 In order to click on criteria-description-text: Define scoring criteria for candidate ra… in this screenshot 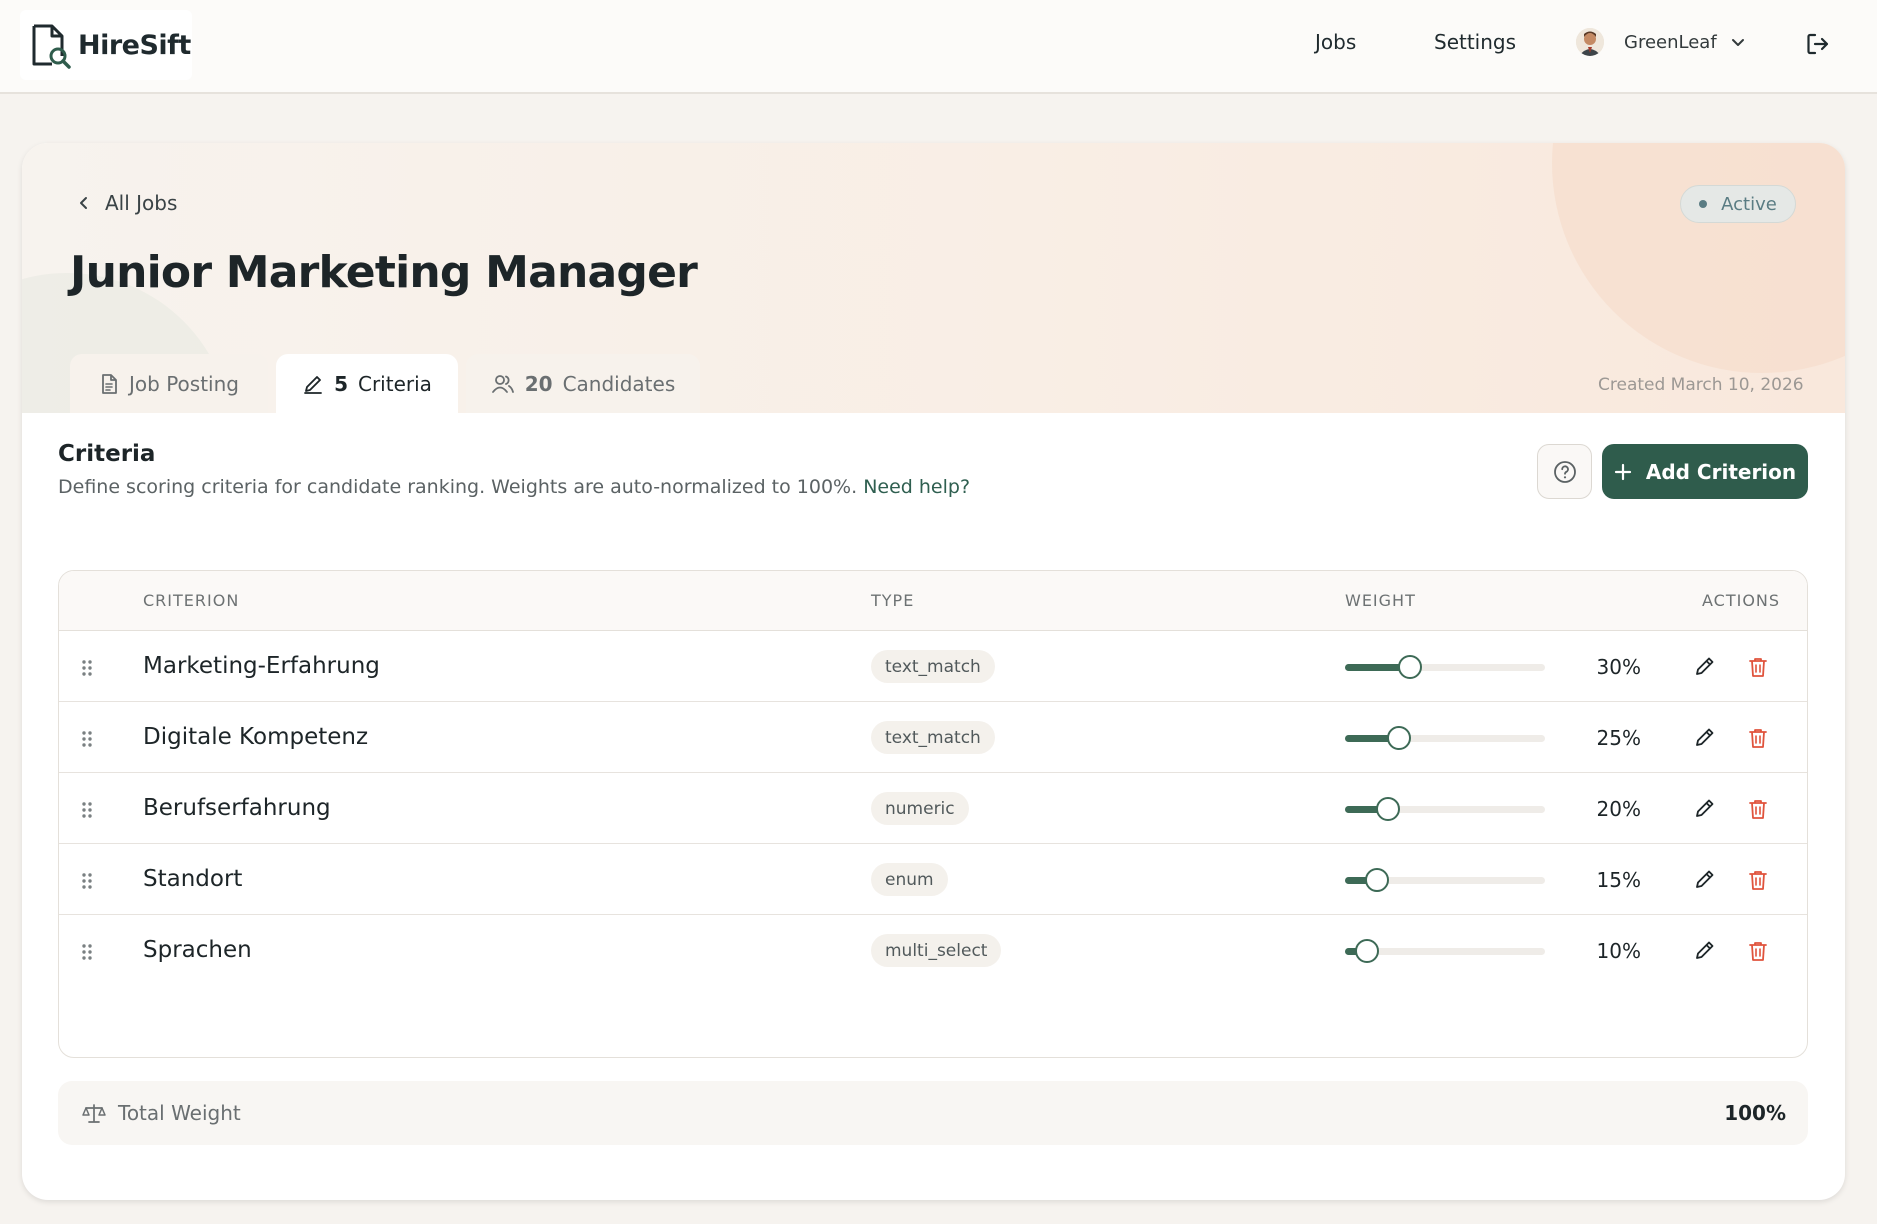, I will do `click(458, 487)`.